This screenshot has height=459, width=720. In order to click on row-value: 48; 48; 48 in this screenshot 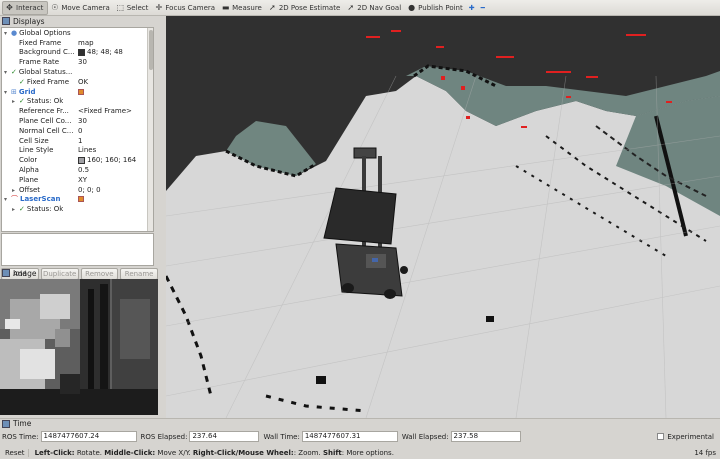, I will do `click(105, 52)`.